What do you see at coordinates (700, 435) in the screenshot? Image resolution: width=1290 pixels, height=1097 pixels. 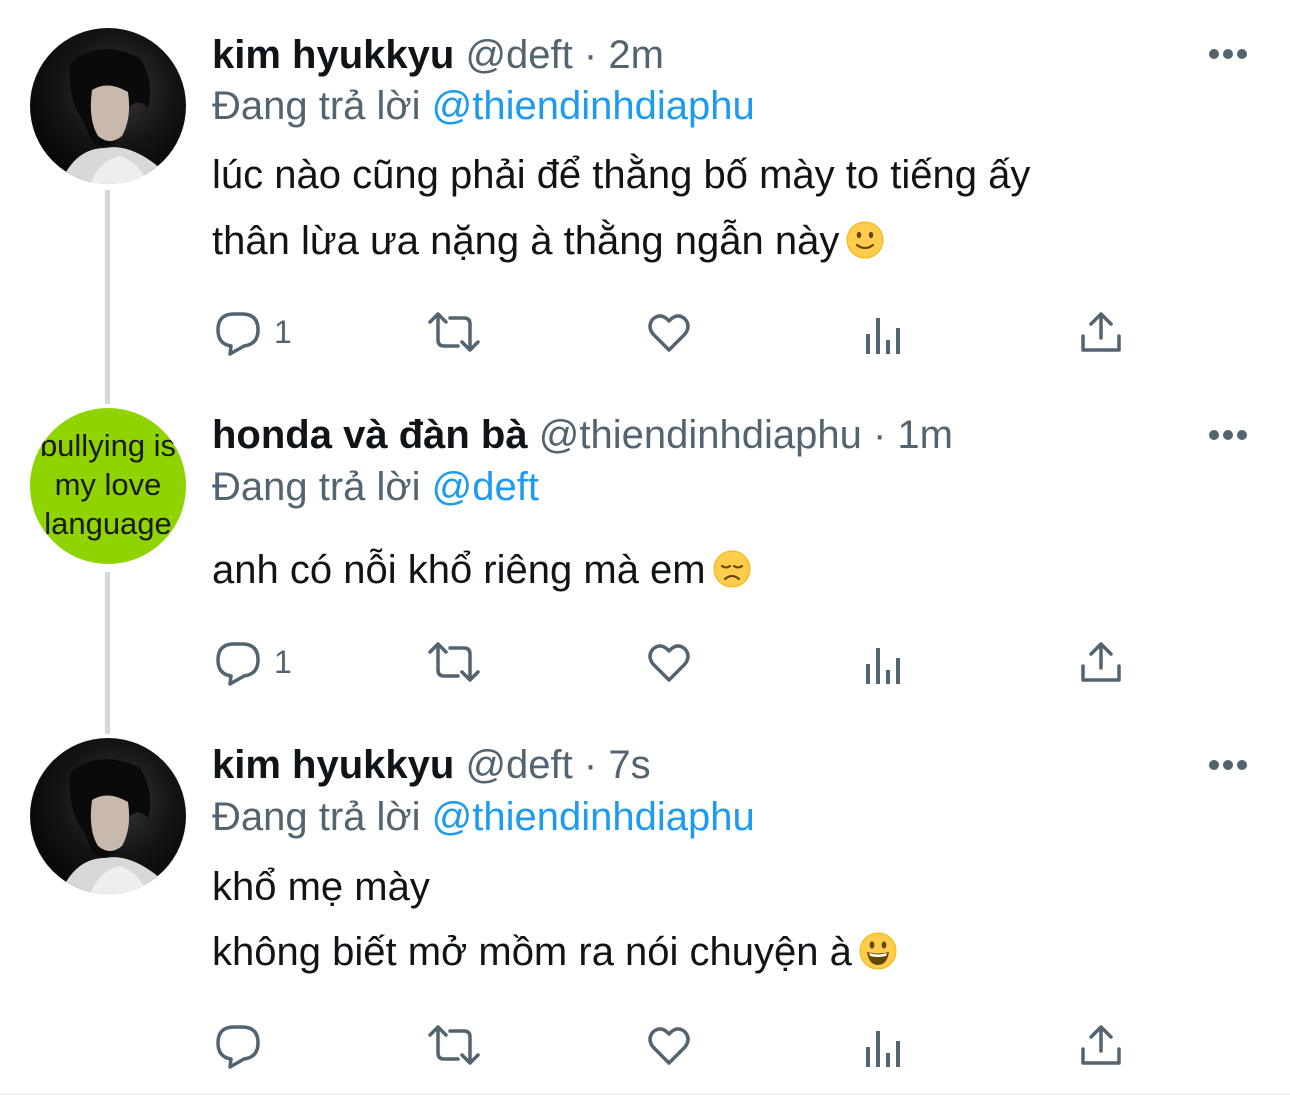 I see `user-handle: @thiendinhdiaphu` at bounding box center [700, 435].